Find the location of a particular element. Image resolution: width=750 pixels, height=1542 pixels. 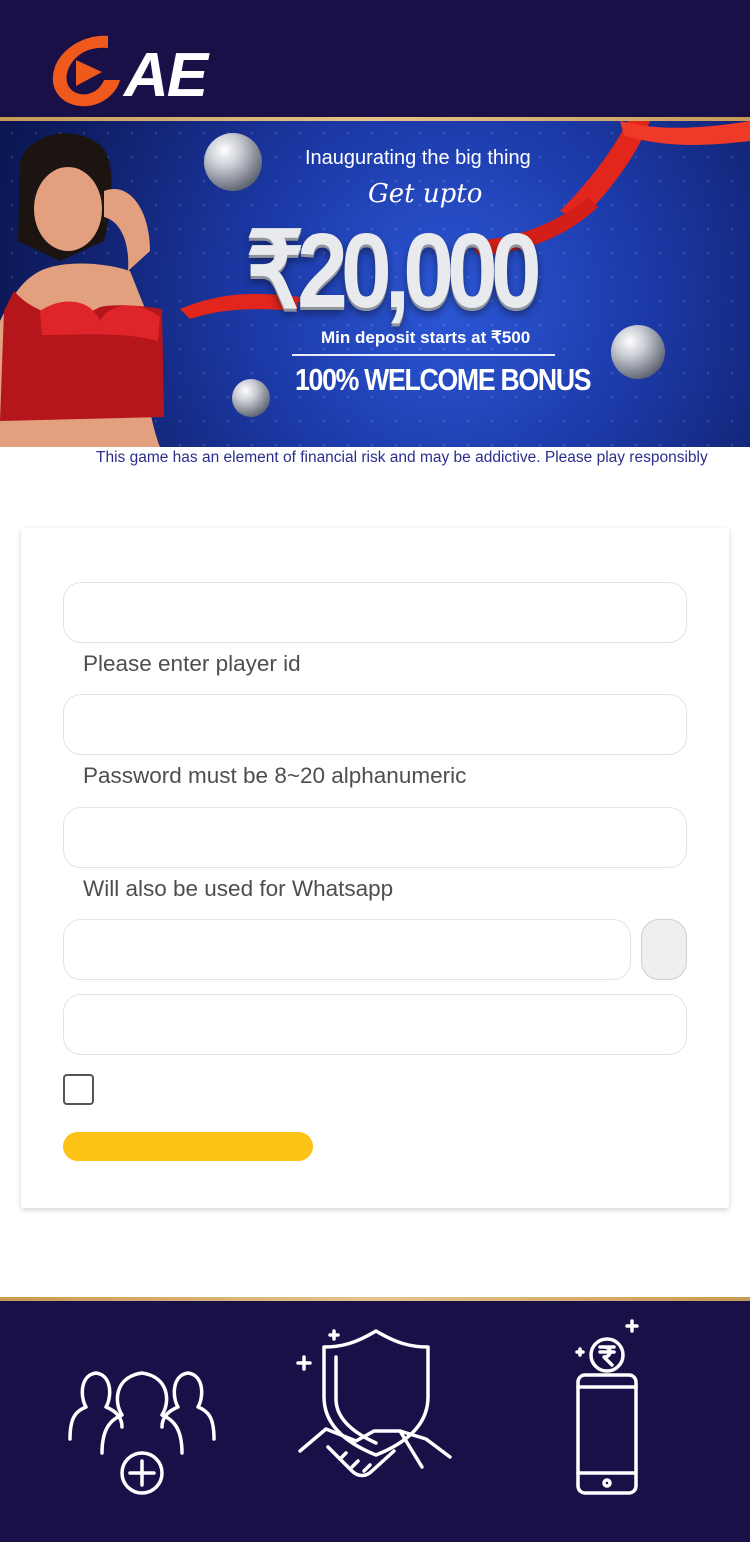

brand-logo: AE is located at coordinates (136, 71).